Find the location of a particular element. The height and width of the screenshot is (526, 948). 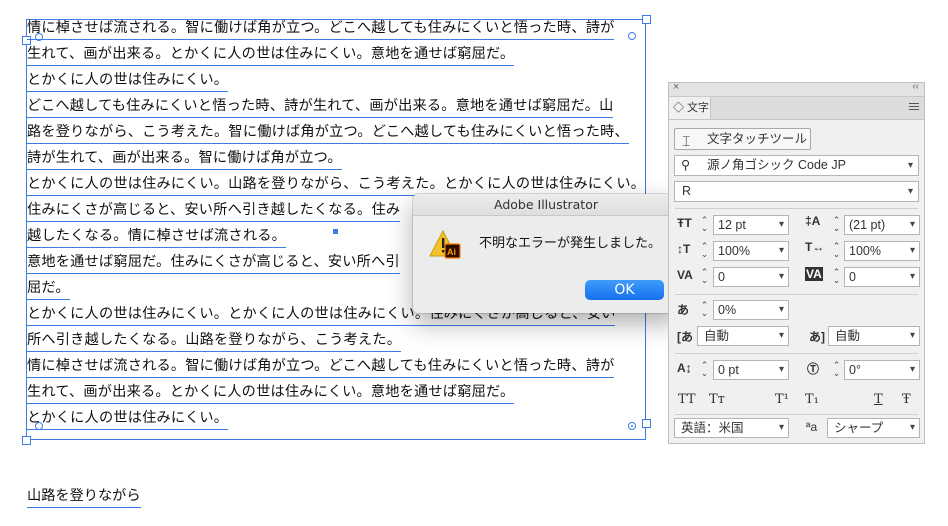

dialog-message: 不明なエラーが発生しました。 is located at coordinates (570, 243).